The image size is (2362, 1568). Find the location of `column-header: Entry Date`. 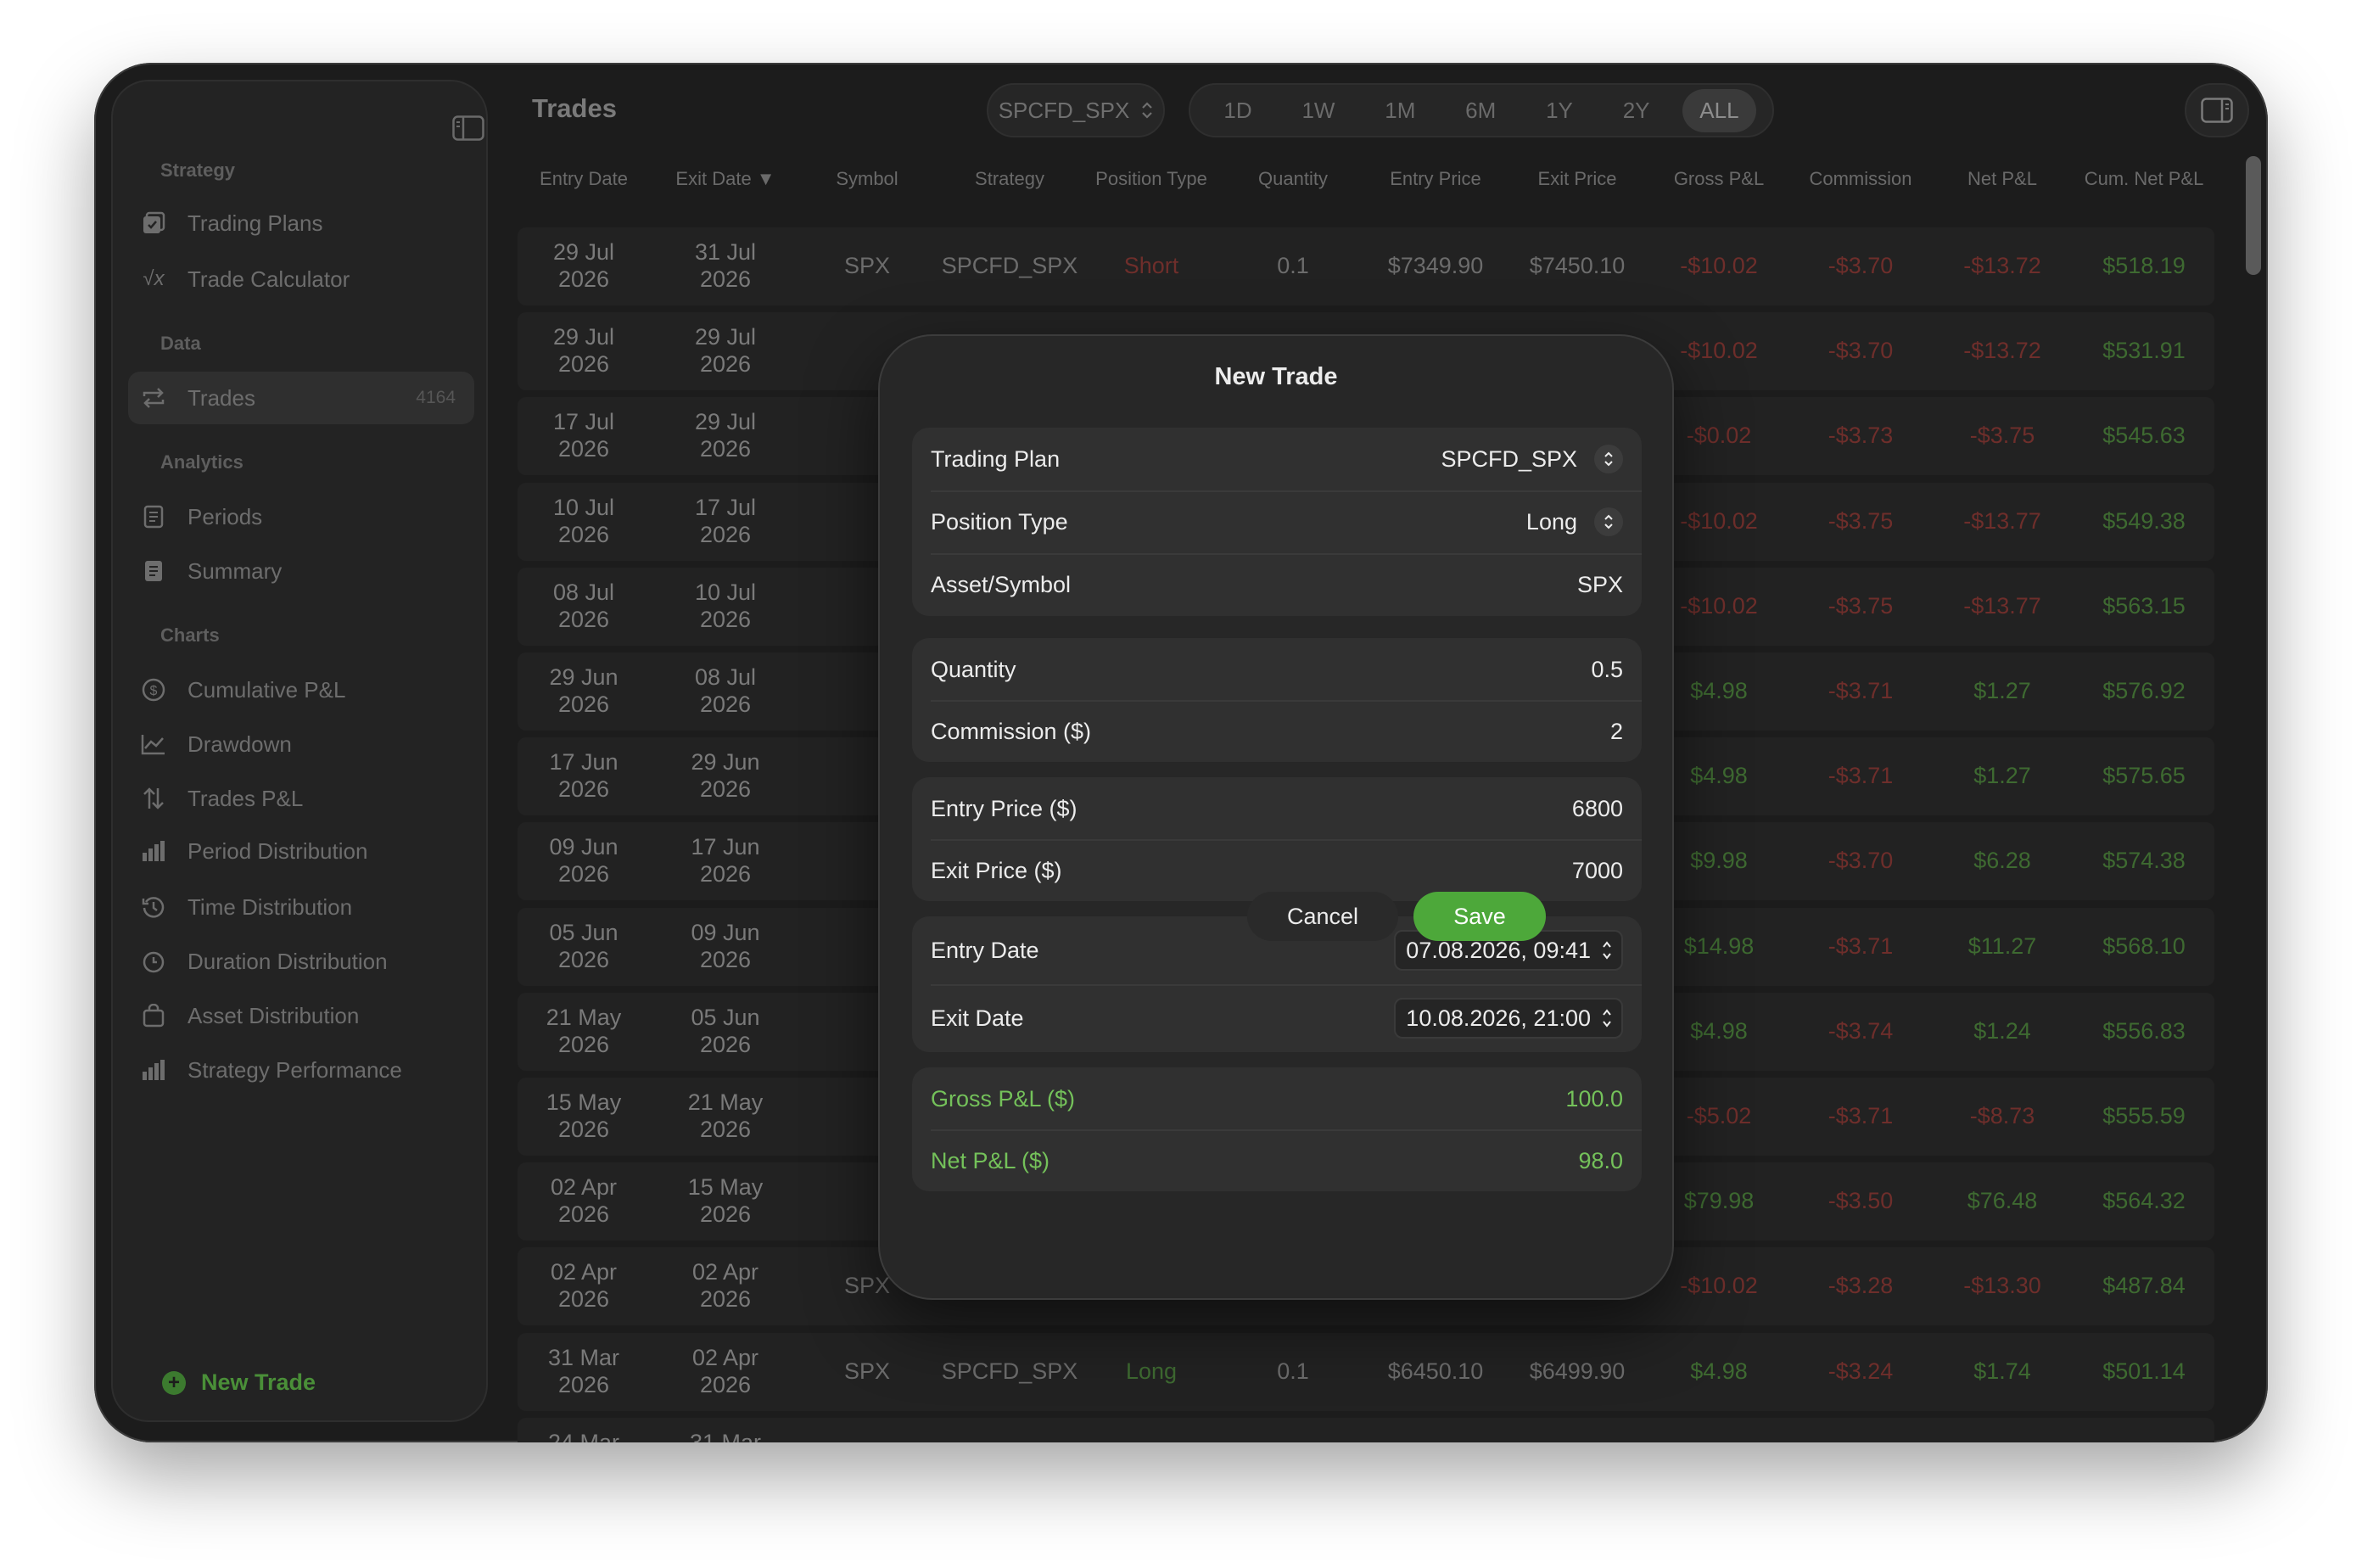

column-header: Entry Date is located at coordinates (584, 179).